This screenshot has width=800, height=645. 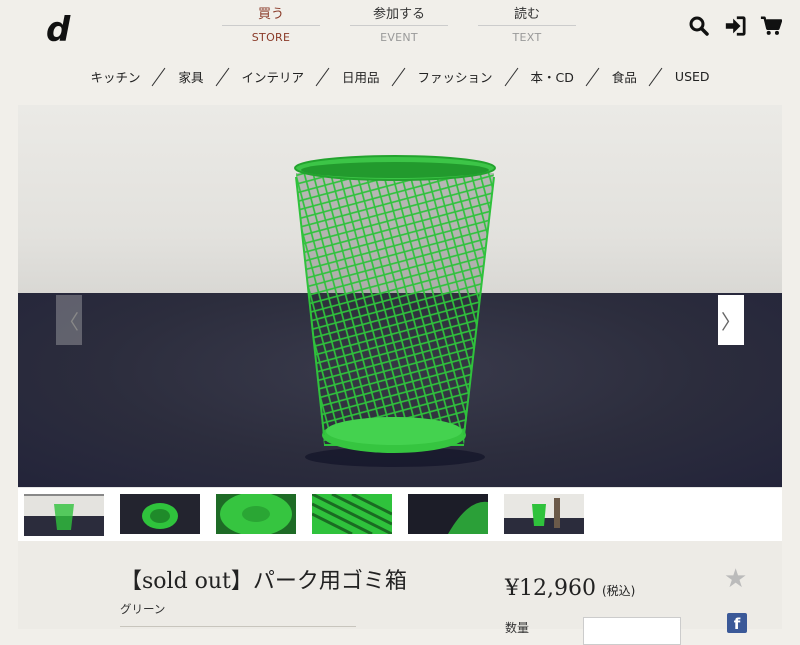 What do you see at coordinates (527, 37) in the screenshot?
I see `nav-text-en: TEXT` at bounding box center [527, 37].